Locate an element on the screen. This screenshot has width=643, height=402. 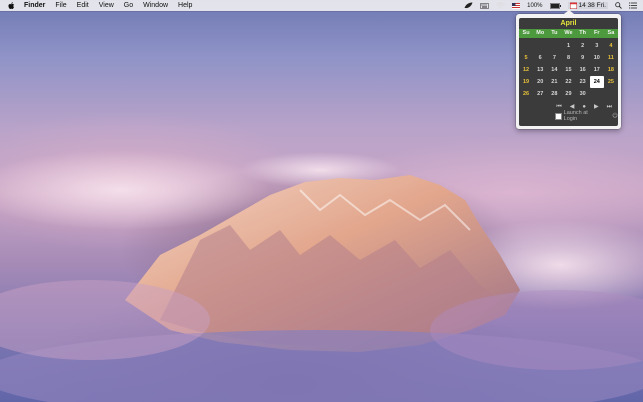
day-cell: 25 is located at coordinates (611, 82).